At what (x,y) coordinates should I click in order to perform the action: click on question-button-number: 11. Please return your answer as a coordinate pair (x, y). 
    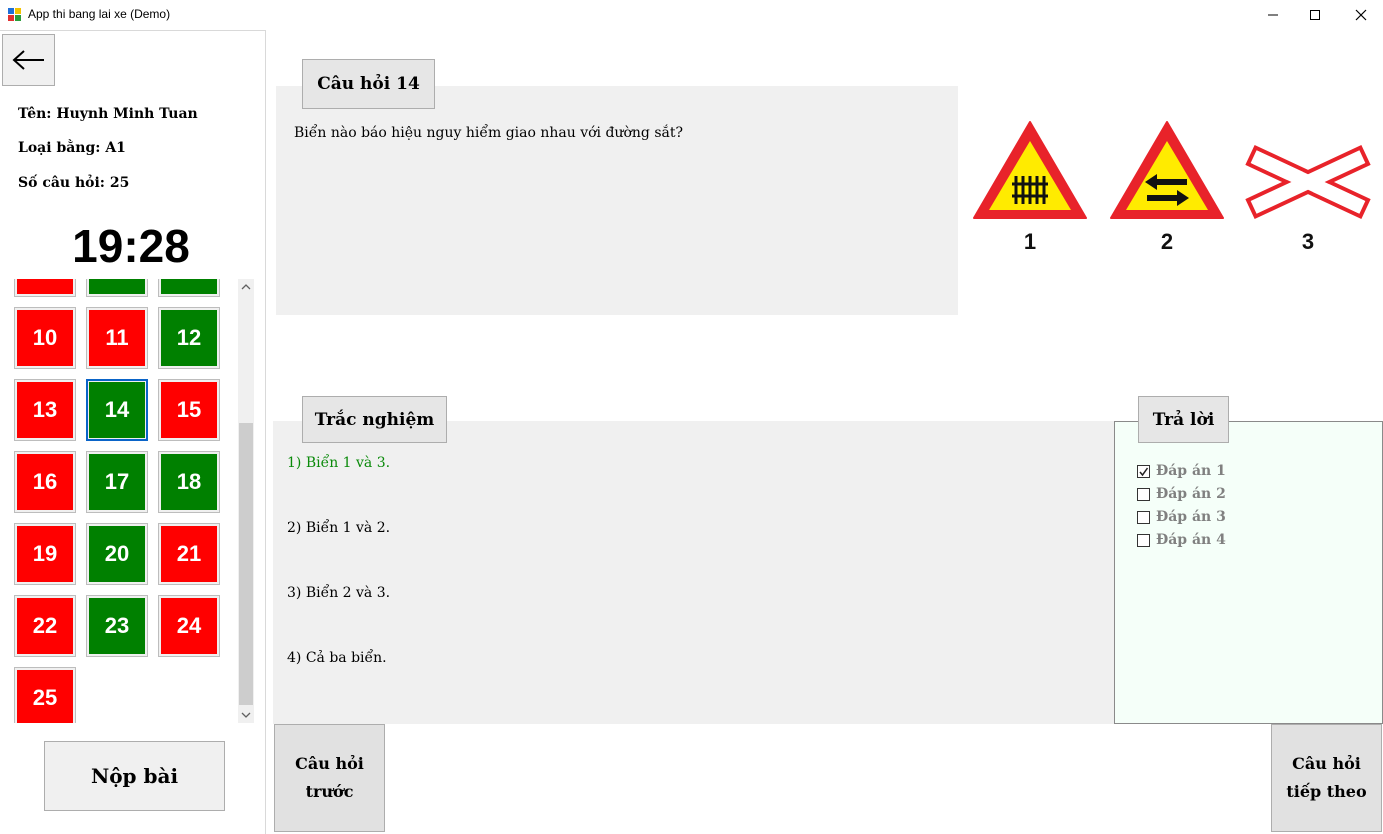
    Looking at the image, I should click on (117, 338).